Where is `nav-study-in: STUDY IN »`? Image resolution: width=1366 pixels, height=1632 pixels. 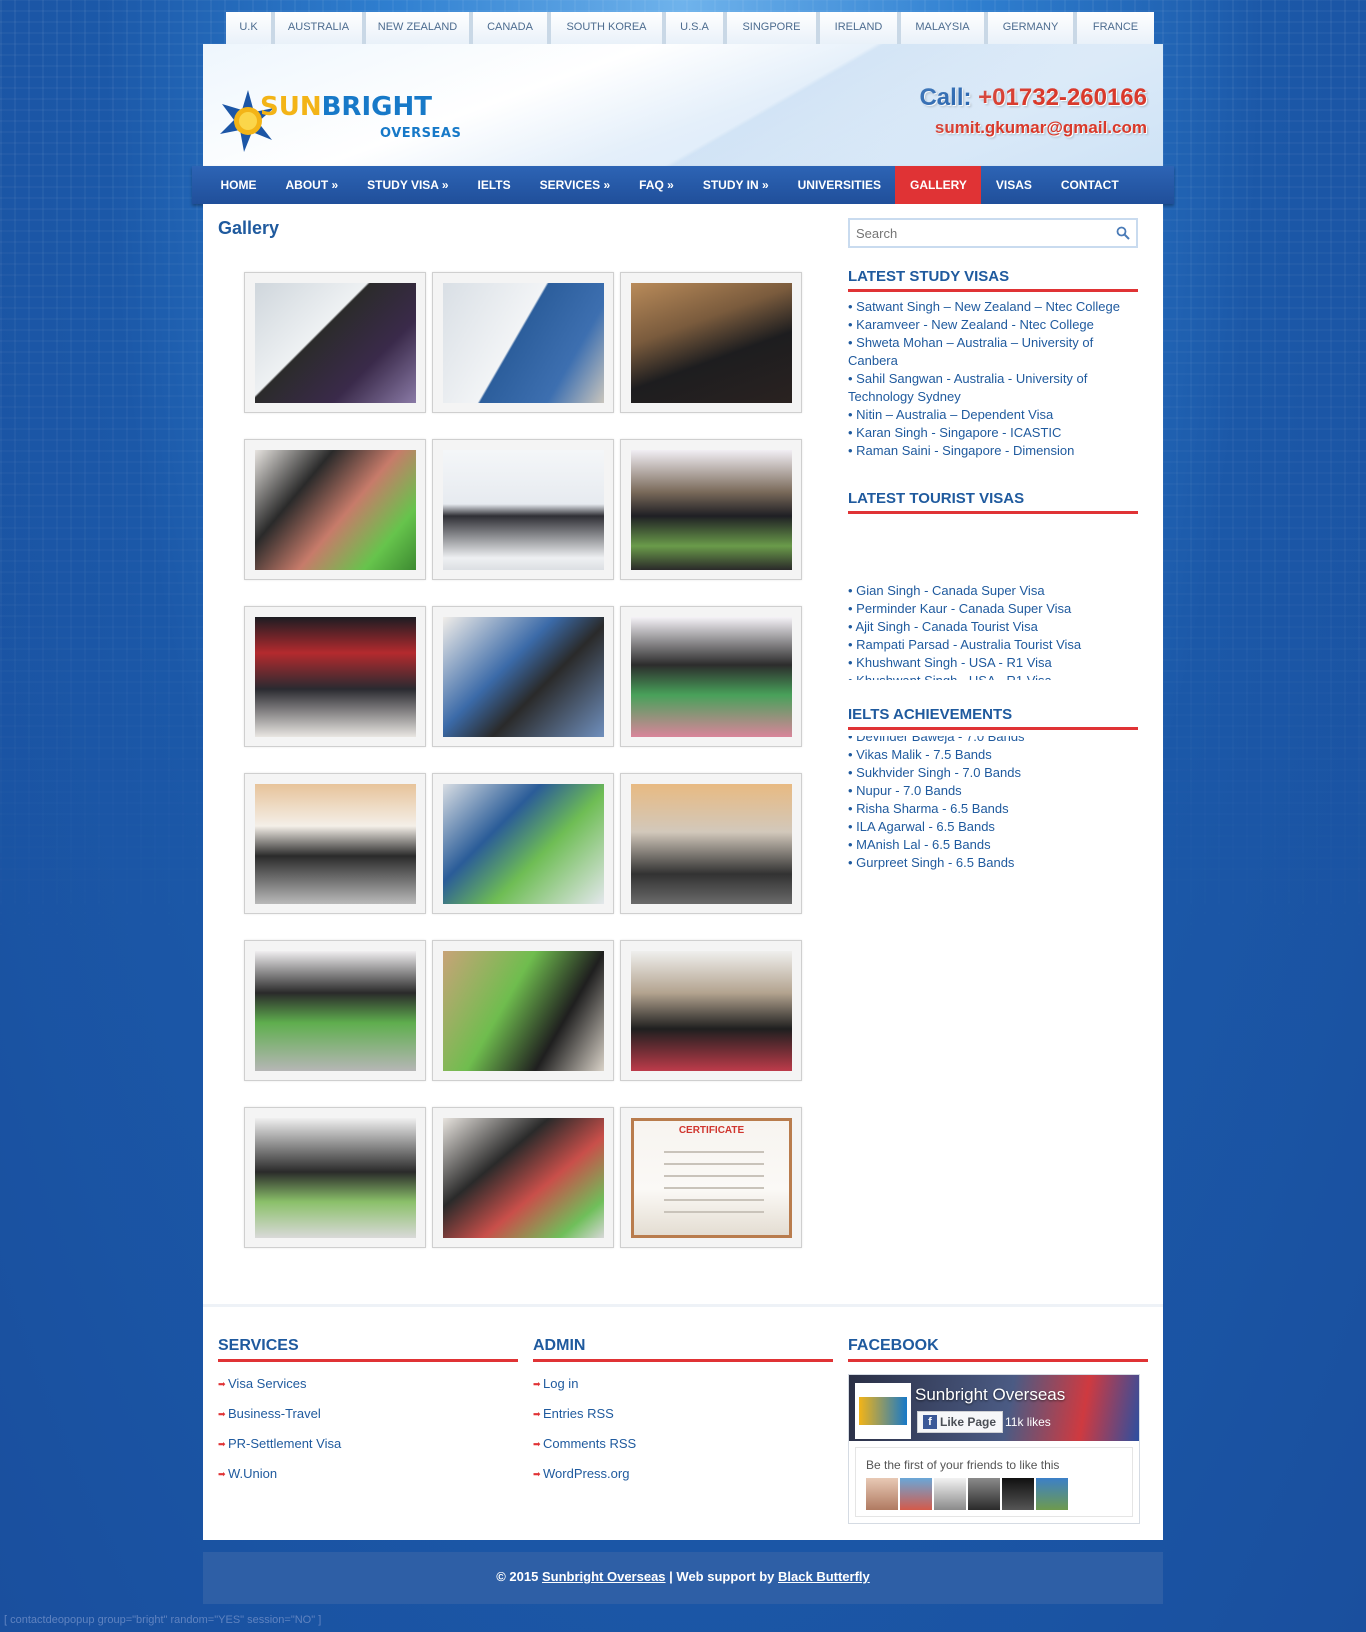 nav-study-in: STUDY IN » is located at coordinates (735, 185).